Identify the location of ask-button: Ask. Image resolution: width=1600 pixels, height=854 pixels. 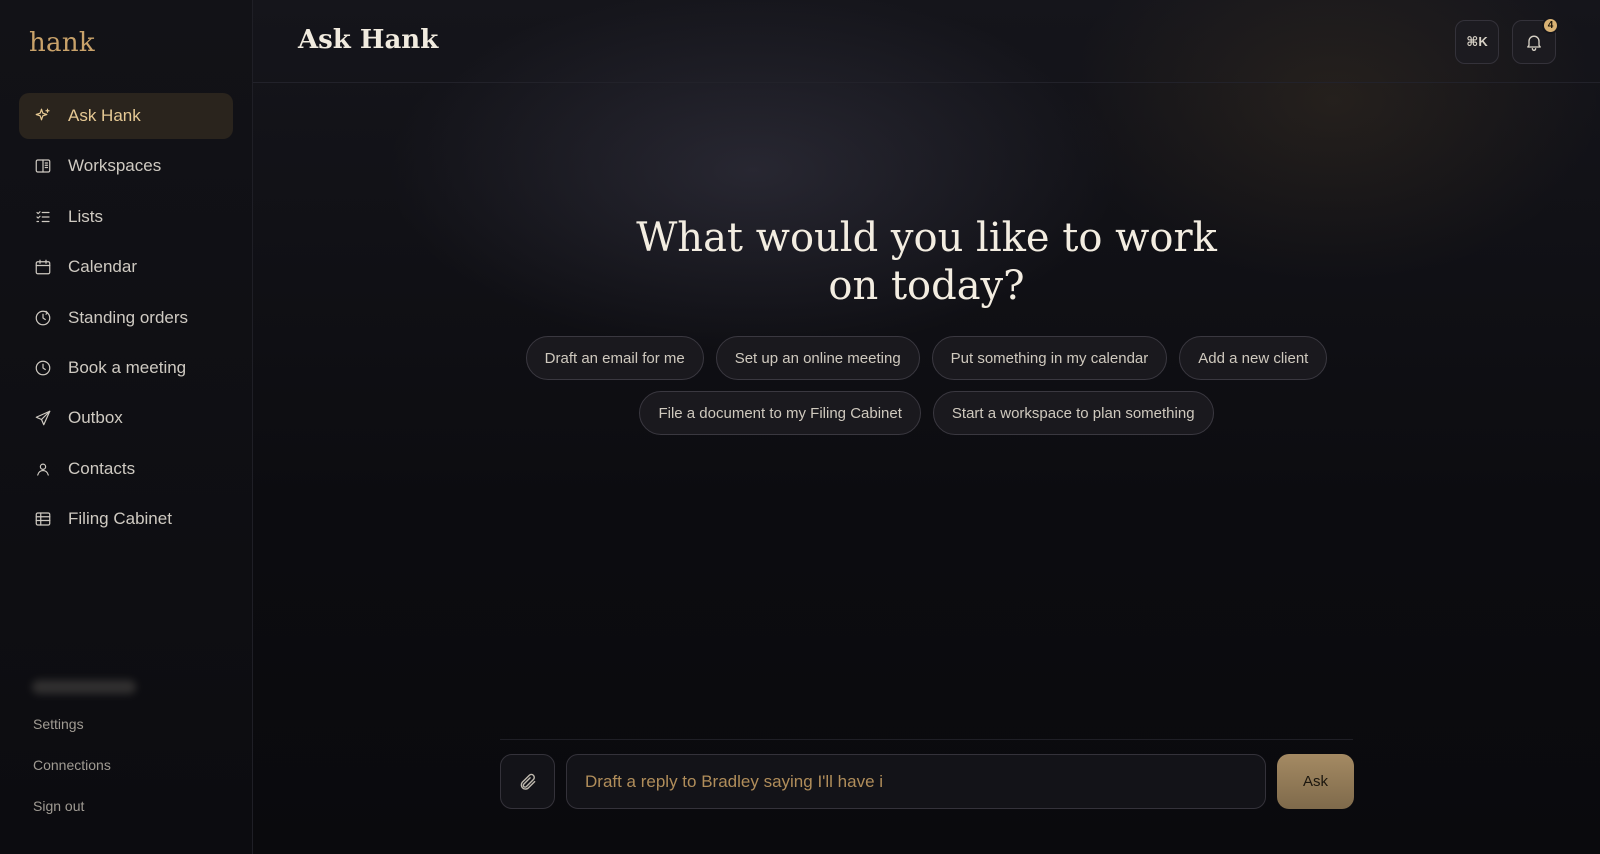
(1315, 781).